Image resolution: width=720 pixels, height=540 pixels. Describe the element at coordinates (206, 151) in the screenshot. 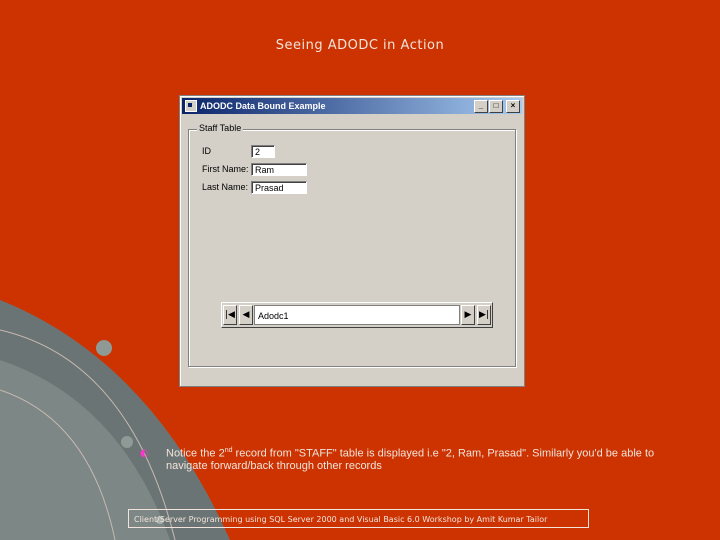

I see `id-label: ID` at that location.